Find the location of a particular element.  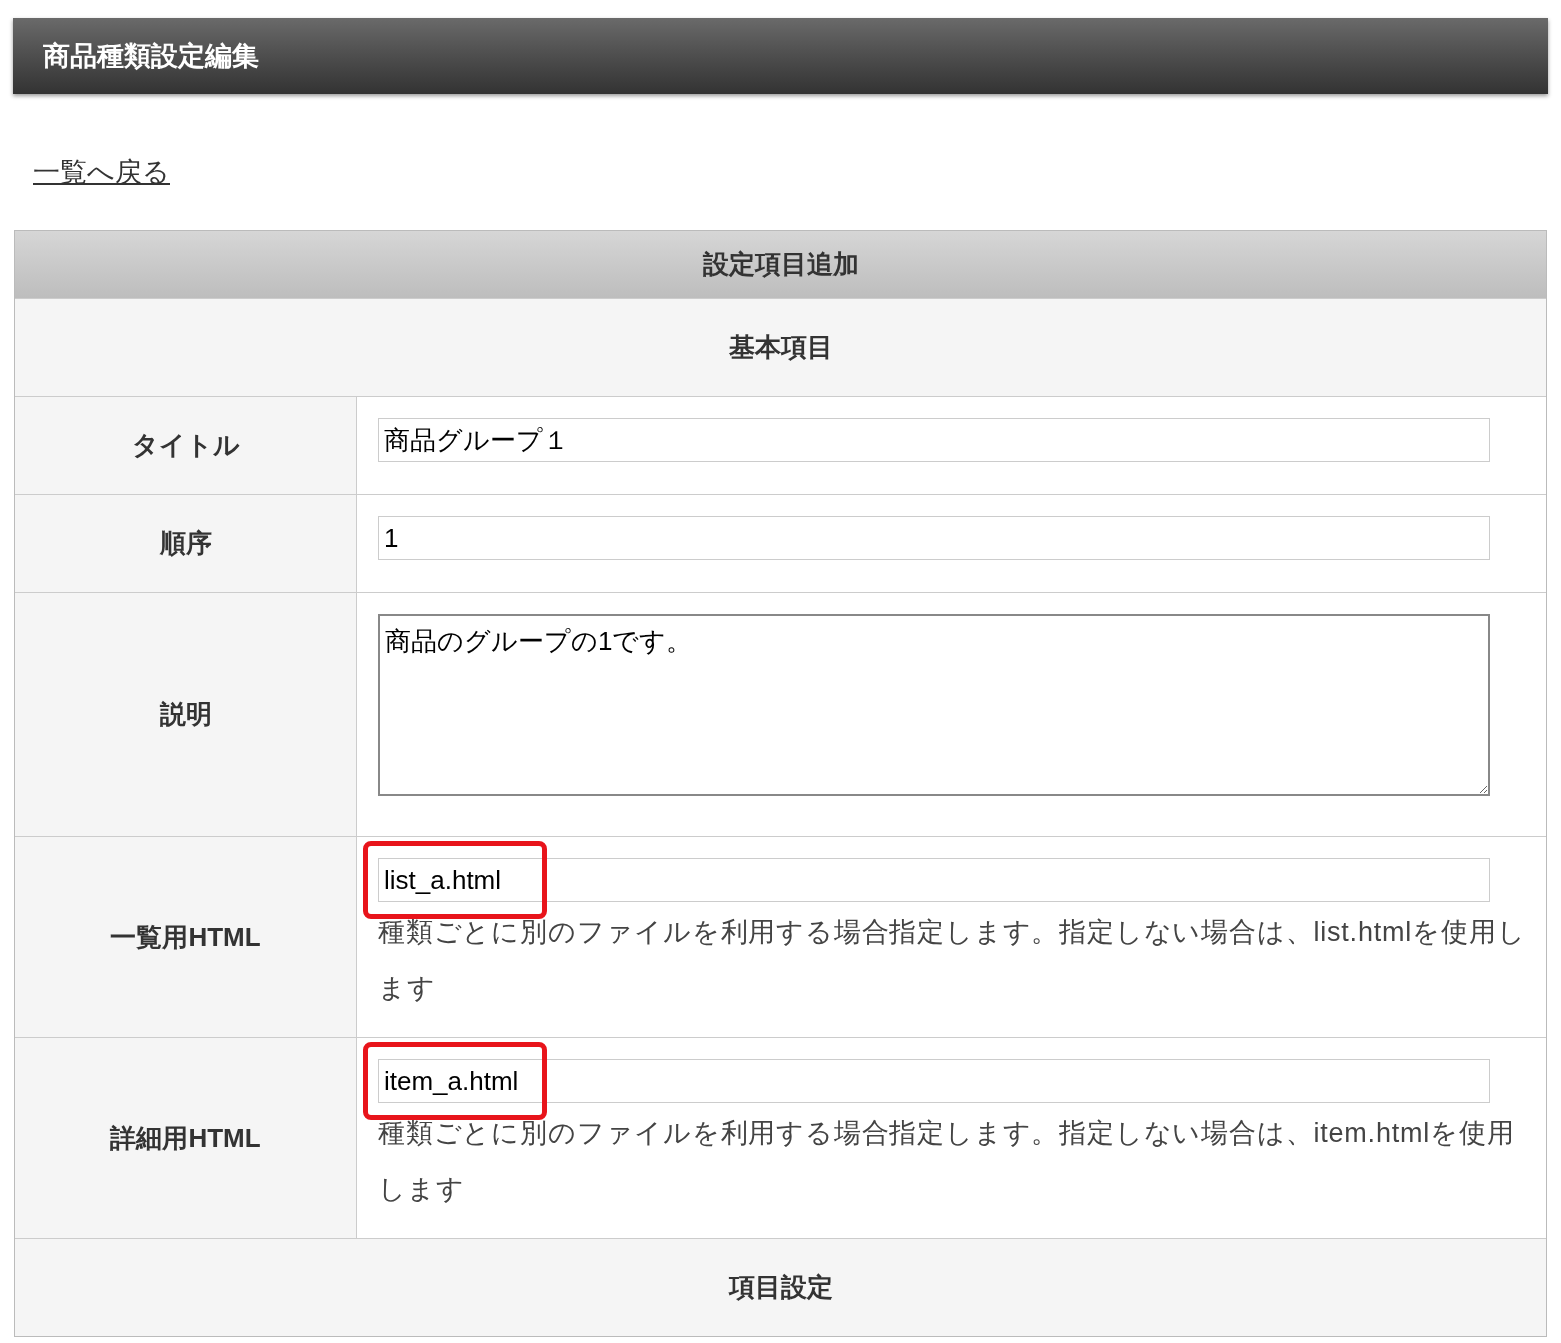

section-header: 基本項目 is located at coordinates (780, 347).